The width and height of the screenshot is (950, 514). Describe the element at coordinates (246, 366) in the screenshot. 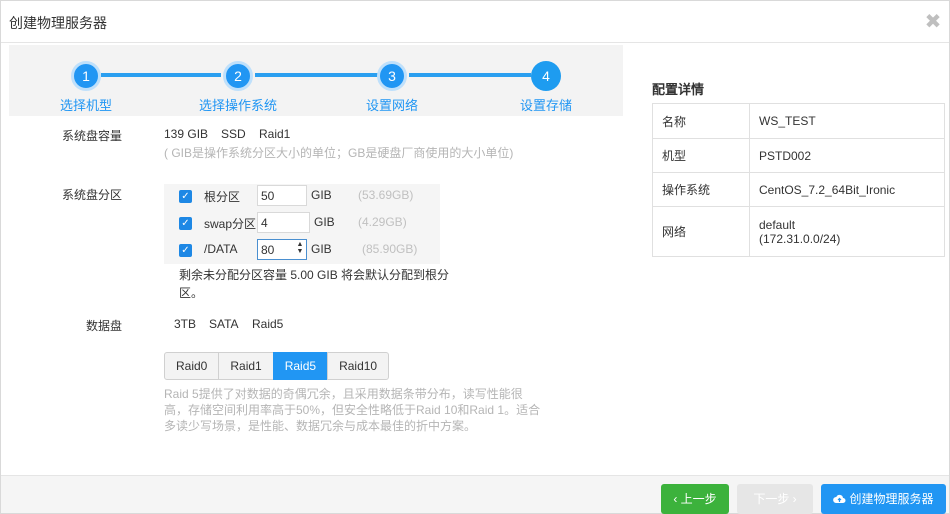

I see `raid1-button: Raid1` at that location.